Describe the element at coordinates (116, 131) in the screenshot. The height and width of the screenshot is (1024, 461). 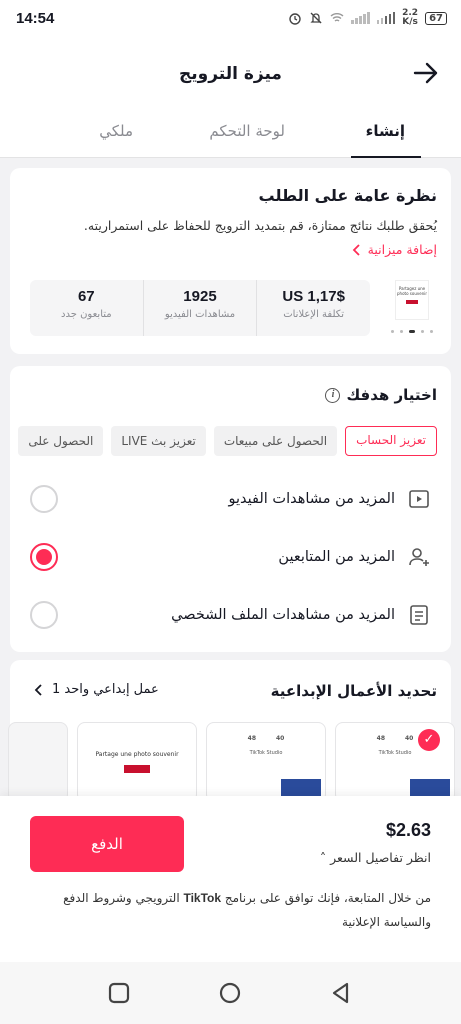
I see `tab-mine: ملكي` at that location.